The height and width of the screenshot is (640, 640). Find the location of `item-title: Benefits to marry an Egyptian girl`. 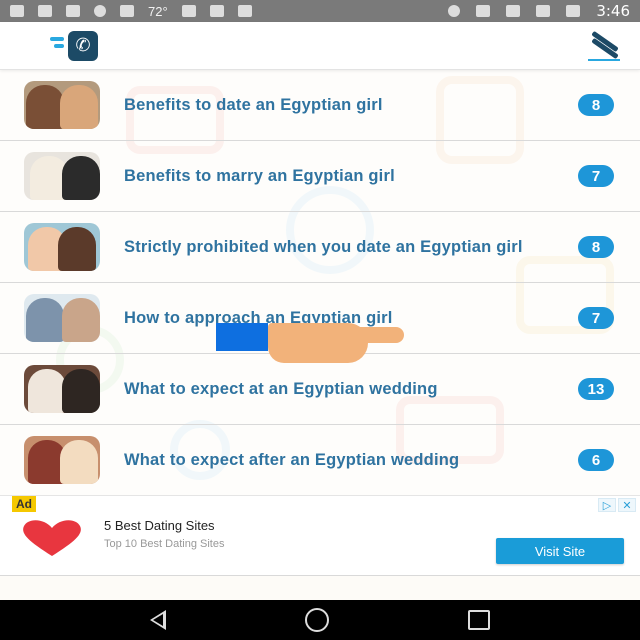

item-title: Benefits to marry an Egyptian girl is located at coordinates (259, 175).